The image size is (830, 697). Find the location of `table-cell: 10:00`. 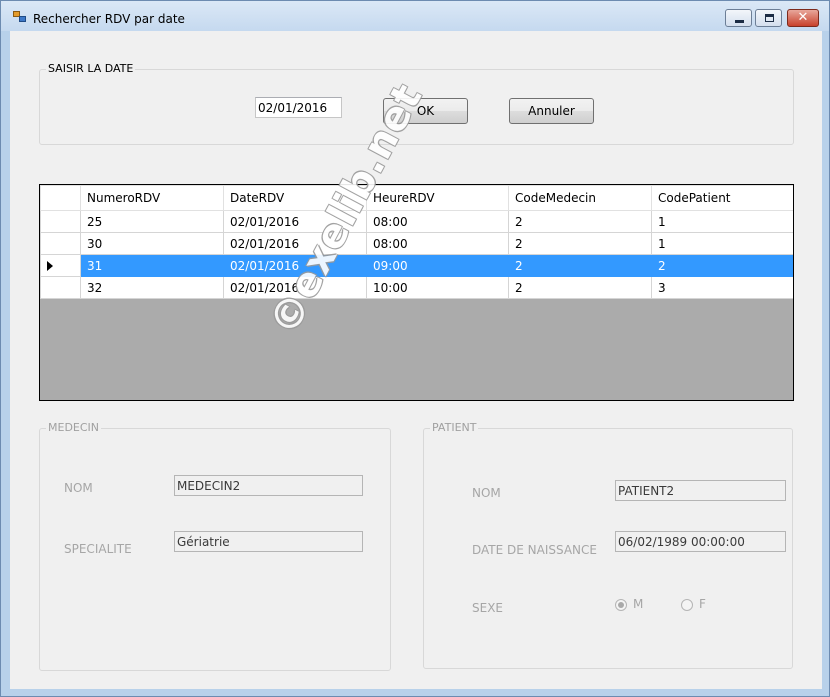

table-cell: 10:00 is located at coordinates (437, 287).